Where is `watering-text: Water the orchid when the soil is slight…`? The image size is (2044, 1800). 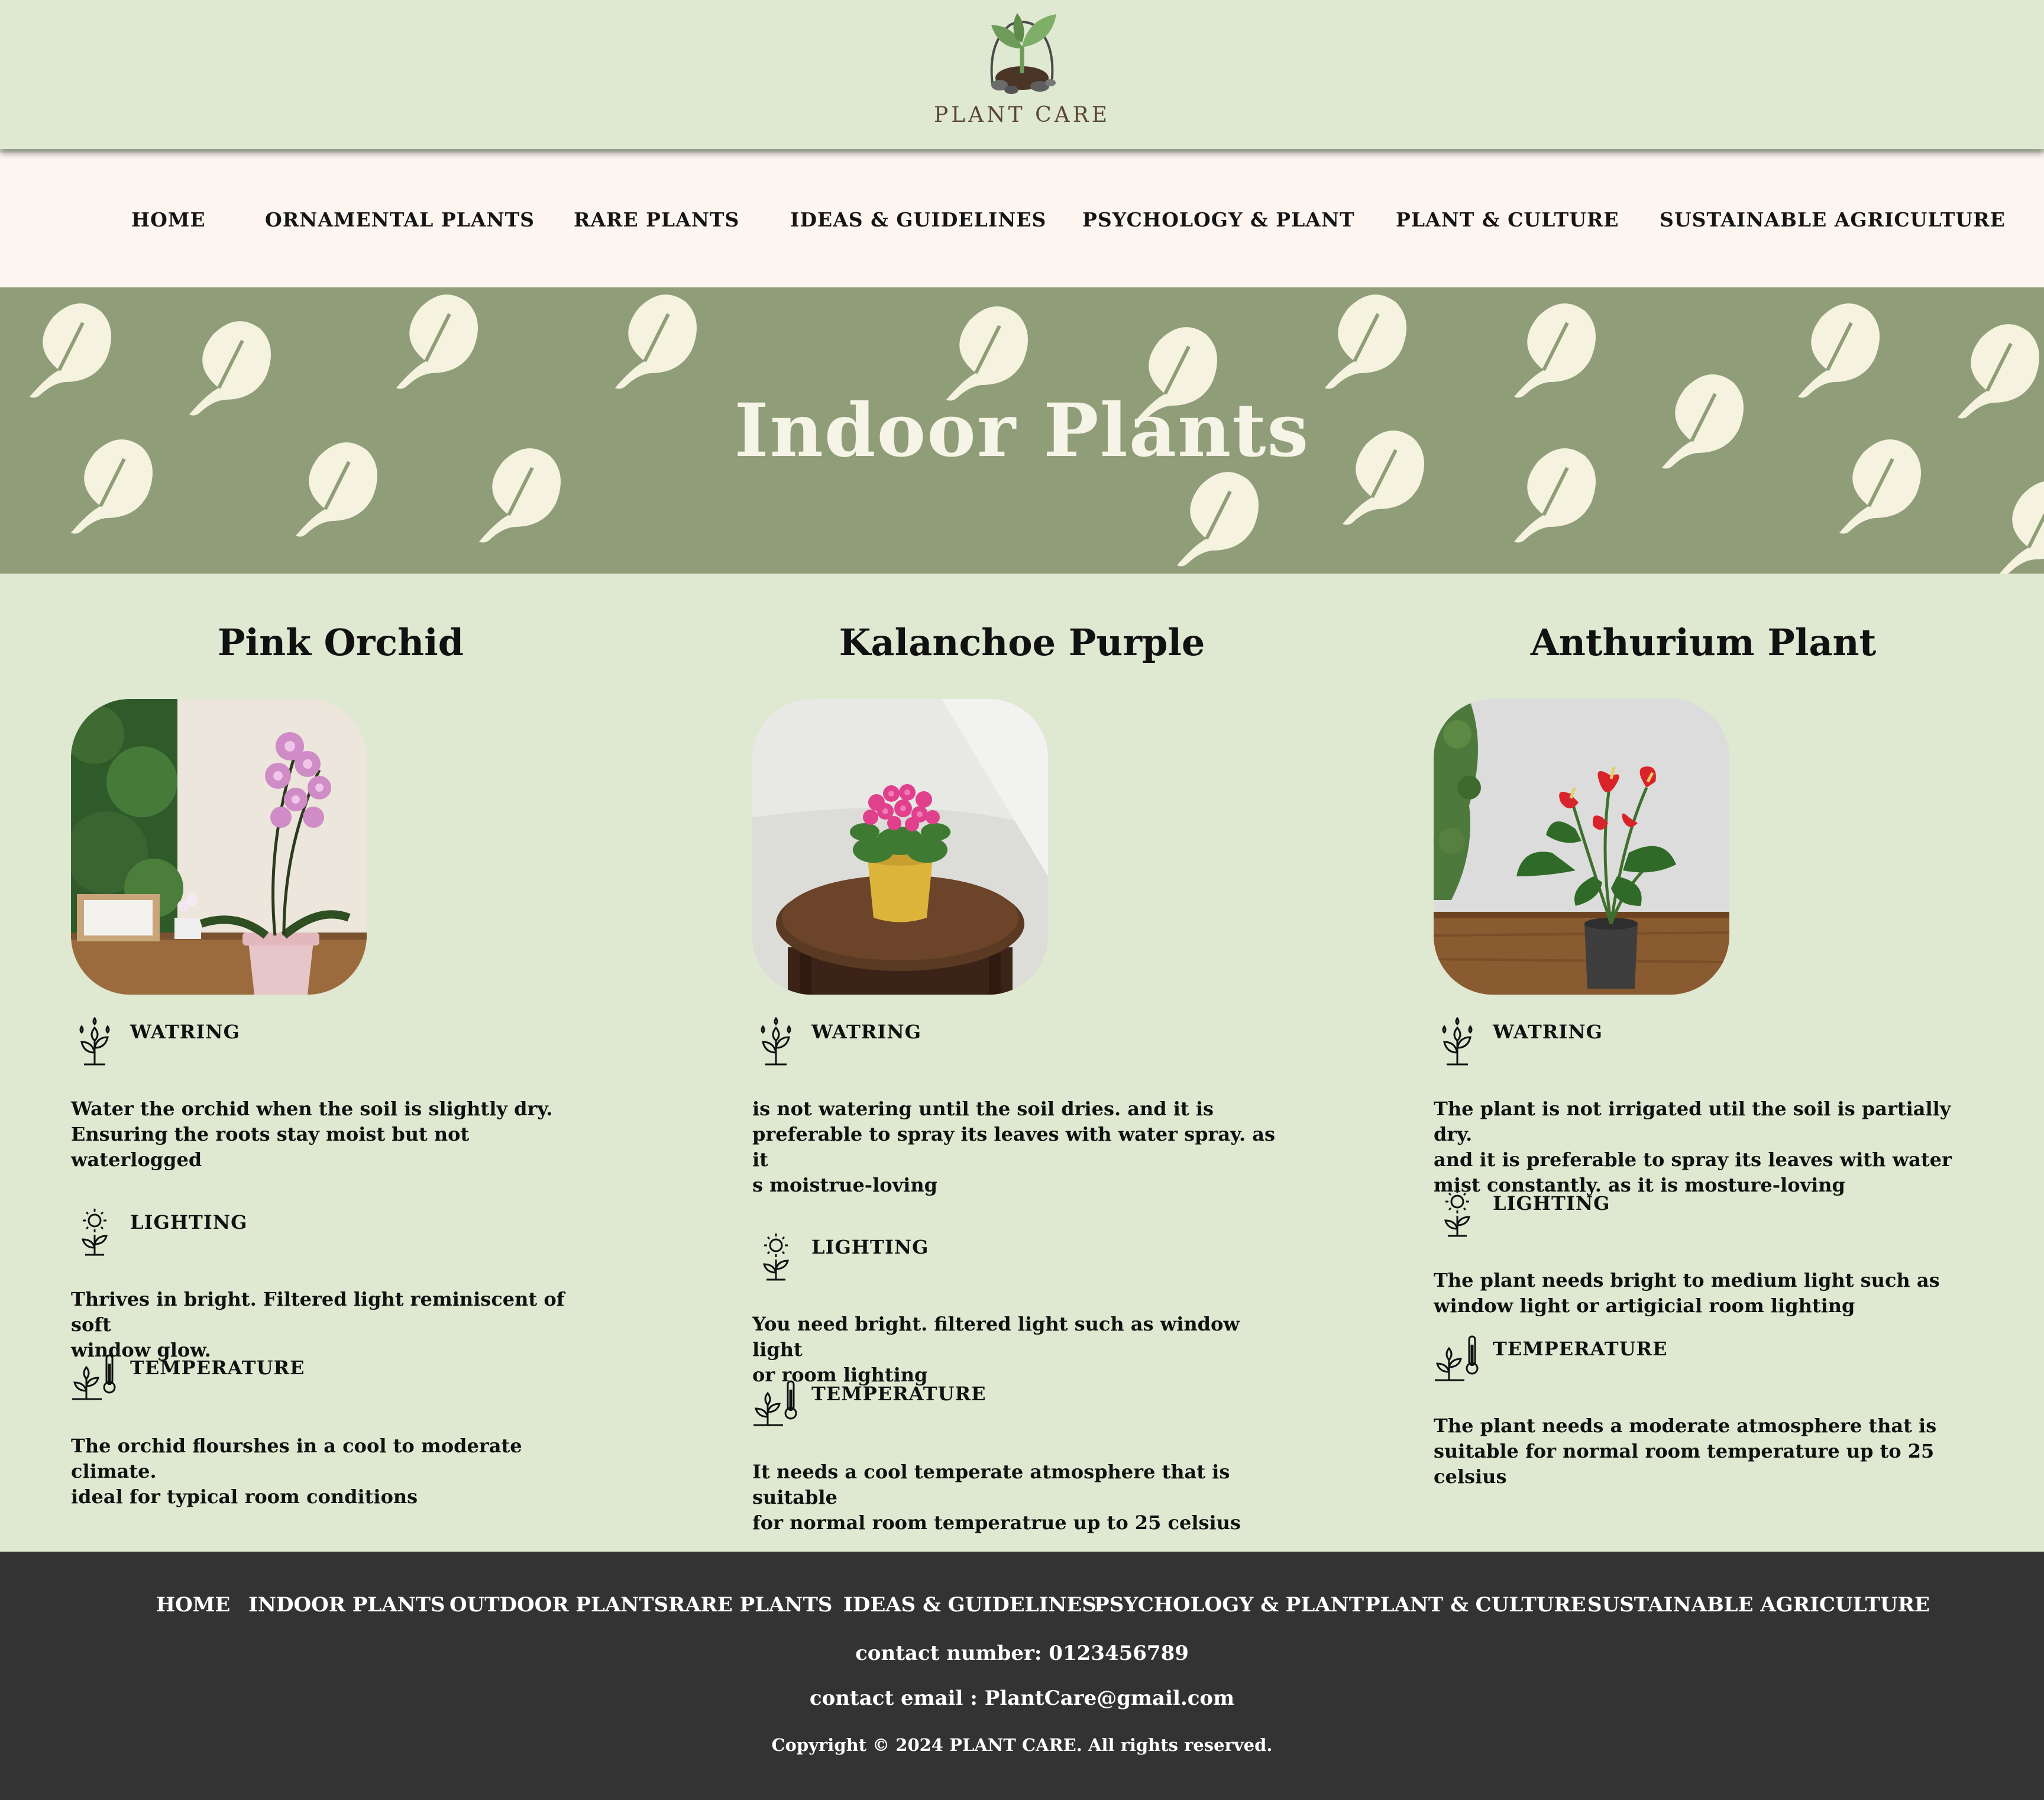 watering-text: Water the orchid when the soil is slight… is located at coordinates (312, 1134).